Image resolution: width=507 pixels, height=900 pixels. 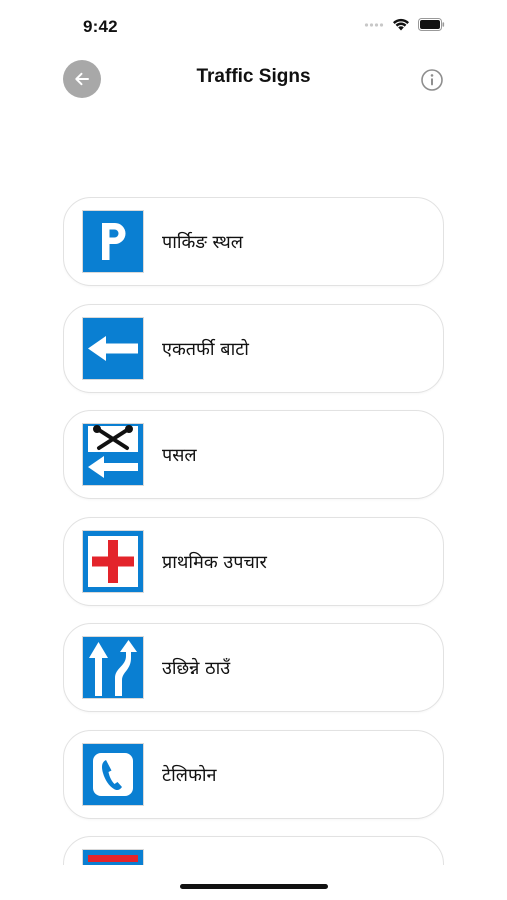 What do you see at coordinates (189, 775) in the screenshot?
I see `sign-label: टेलिफोन` at bounding box center [189, 775].